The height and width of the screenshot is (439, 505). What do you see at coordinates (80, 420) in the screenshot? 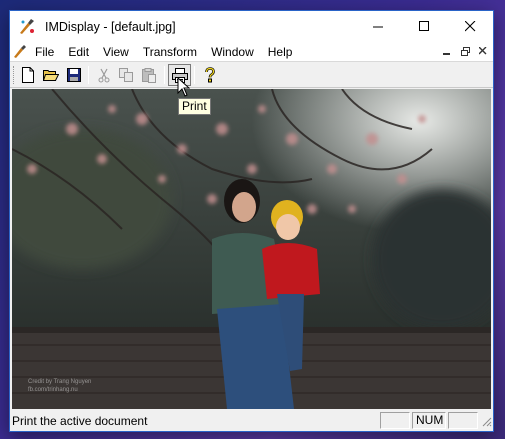
I see `status-message: Print the active document` at bounding box center [80, 420].